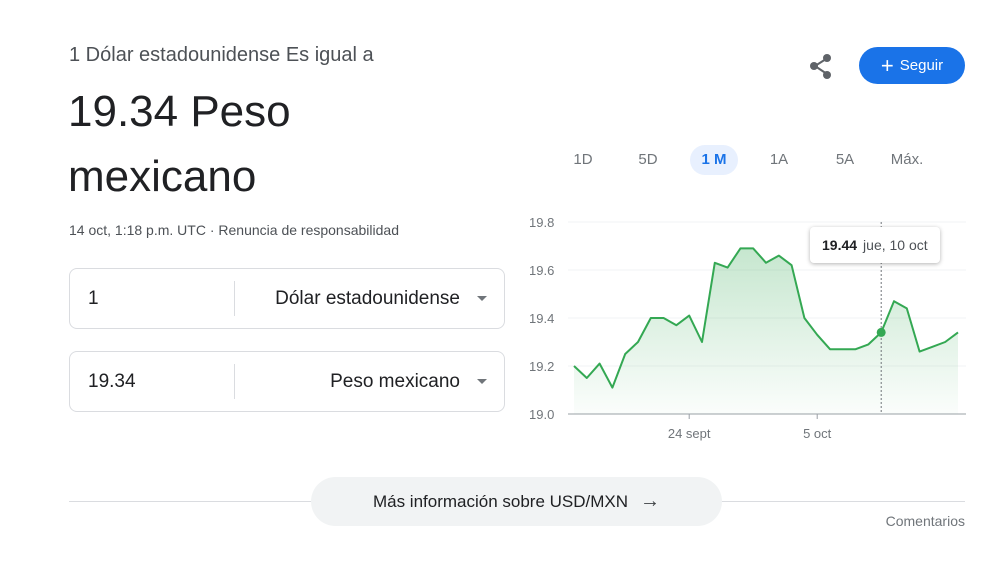 This screenshot has height=565, width=1004. I want to click on follow-label: Seguir, so click(921, 65).